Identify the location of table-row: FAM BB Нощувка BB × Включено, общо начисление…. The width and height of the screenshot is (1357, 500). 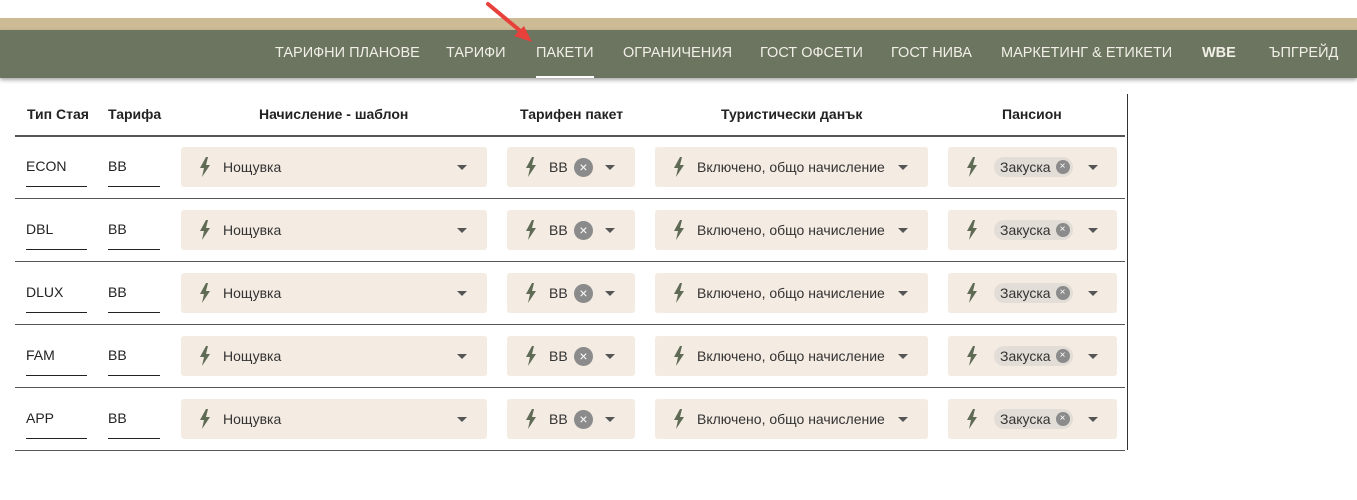
(570, 356).